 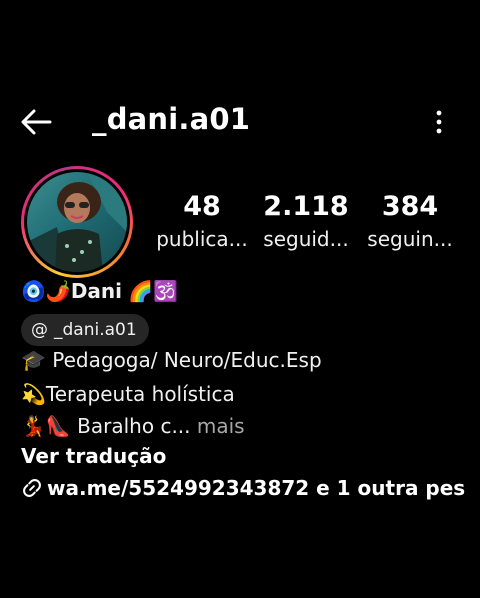 I want to click on see-translation-button: Ver tradução, so click(x=93, y=456).